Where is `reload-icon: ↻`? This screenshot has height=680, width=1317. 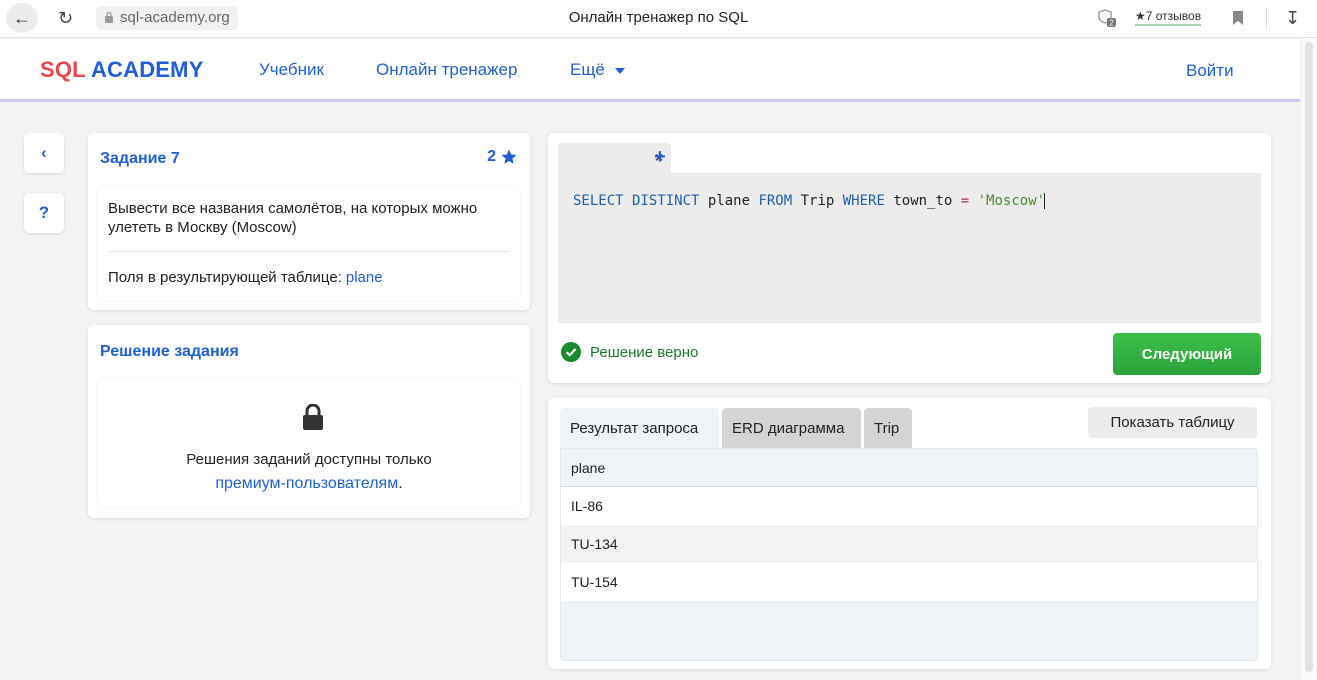
reload-icon: ↻ is located at coordinates (65, 18).